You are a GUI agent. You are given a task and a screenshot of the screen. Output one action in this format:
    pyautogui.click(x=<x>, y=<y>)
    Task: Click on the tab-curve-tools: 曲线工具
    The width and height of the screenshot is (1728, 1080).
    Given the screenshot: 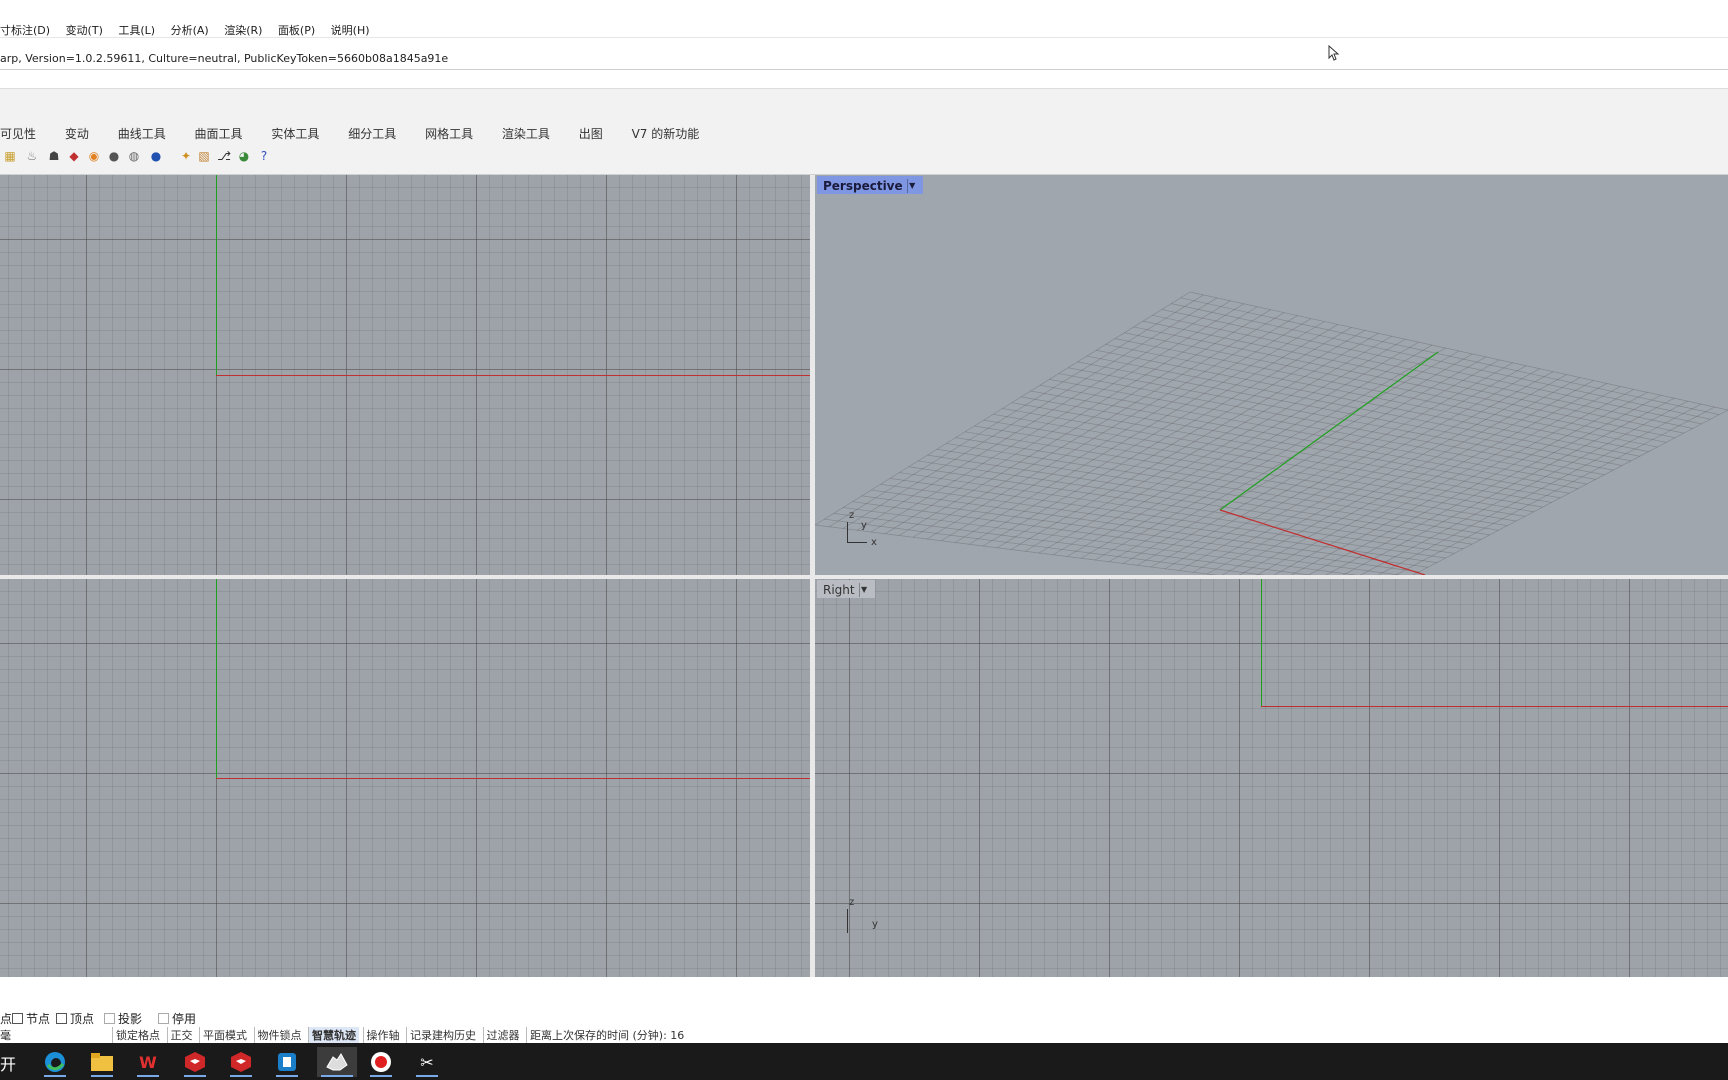 What is the action you would take?
    pyautogui.click(x=142, y=133)
    